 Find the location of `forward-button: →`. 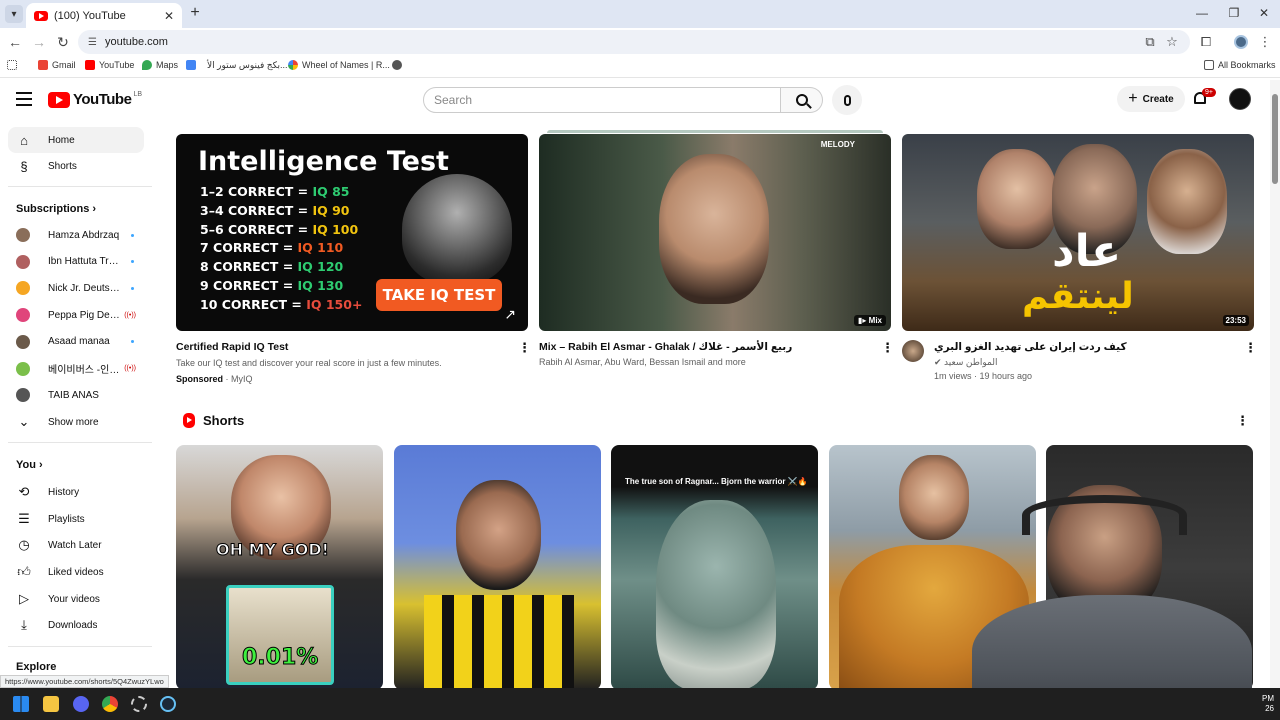

forward-button: → is located at coordinates (39, 42).